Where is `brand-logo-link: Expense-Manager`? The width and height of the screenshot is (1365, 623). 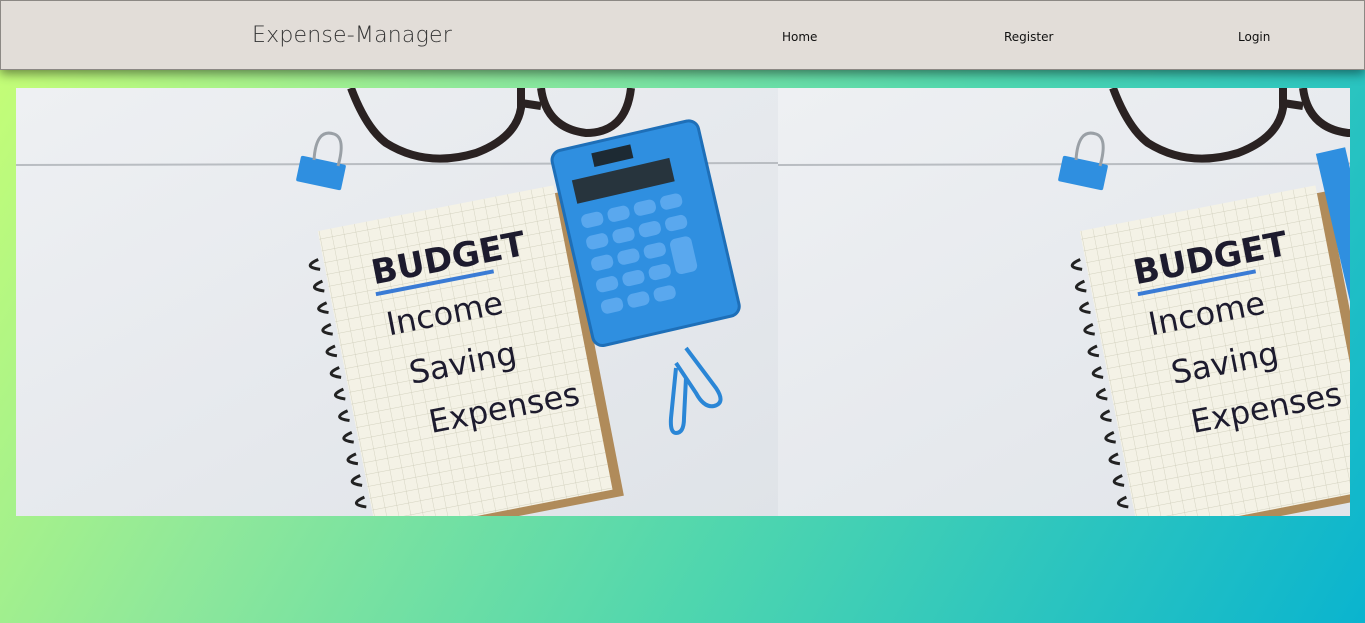 brand-logo-link: Expense-Manager is located at coordinates (352, 35).